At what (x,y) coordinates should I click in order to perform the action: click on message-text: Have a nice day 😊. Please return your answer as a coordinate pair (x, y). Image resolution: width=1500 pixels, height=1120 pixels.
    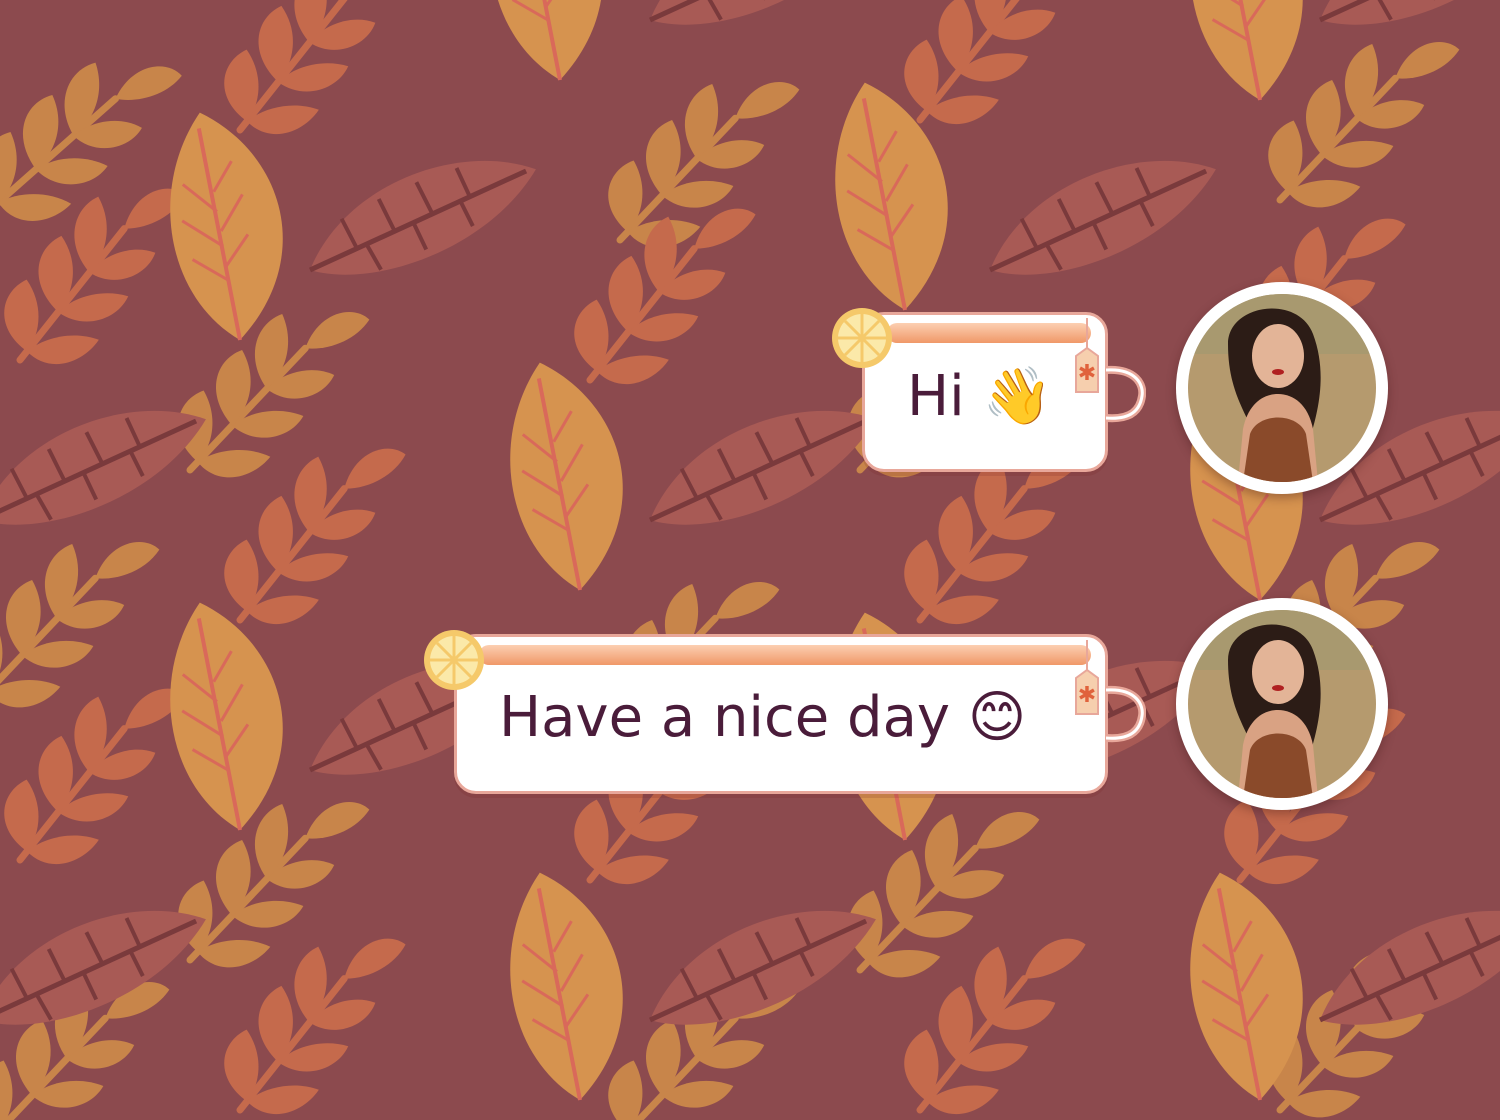
    Looking at the image, I should click on (763, 717).